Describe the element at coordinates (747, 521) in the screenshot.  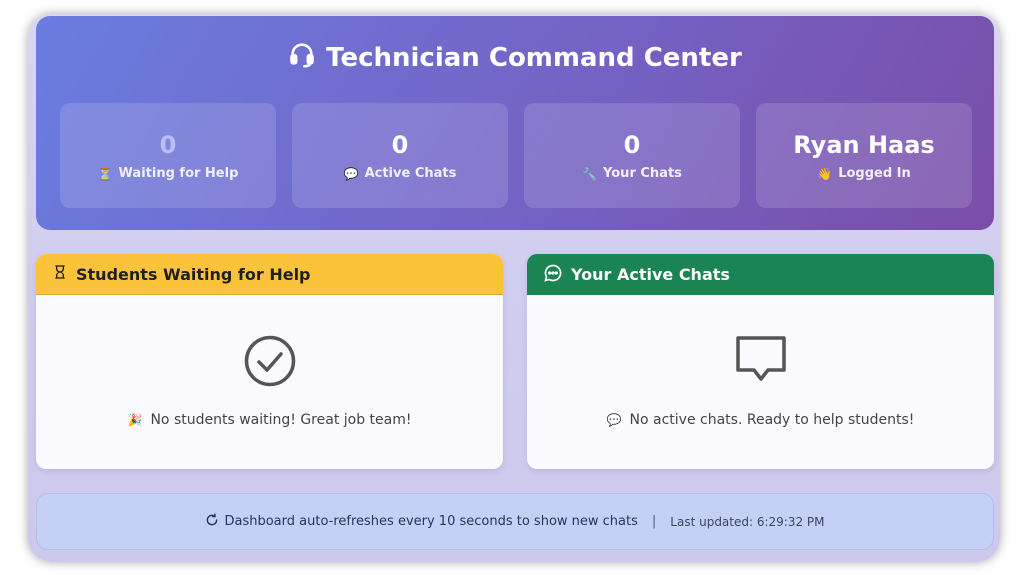
I see `last-updated: Last updated: 6:29:32 PM` at that location.